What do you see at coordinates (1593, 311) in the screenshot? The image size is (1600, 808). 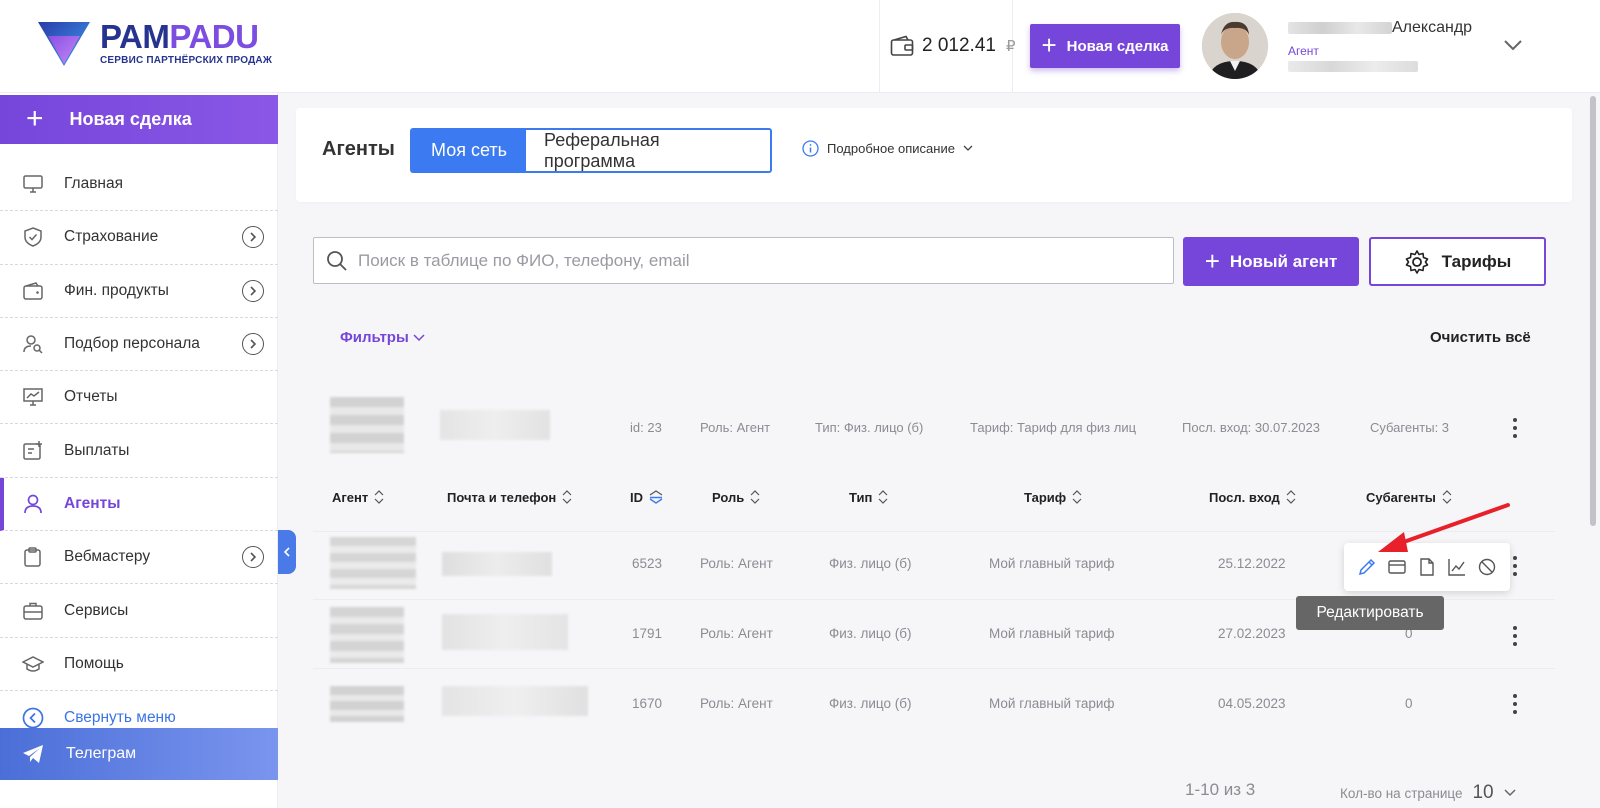 I see `page-scrollbar` at bounding box center [1593, 311].